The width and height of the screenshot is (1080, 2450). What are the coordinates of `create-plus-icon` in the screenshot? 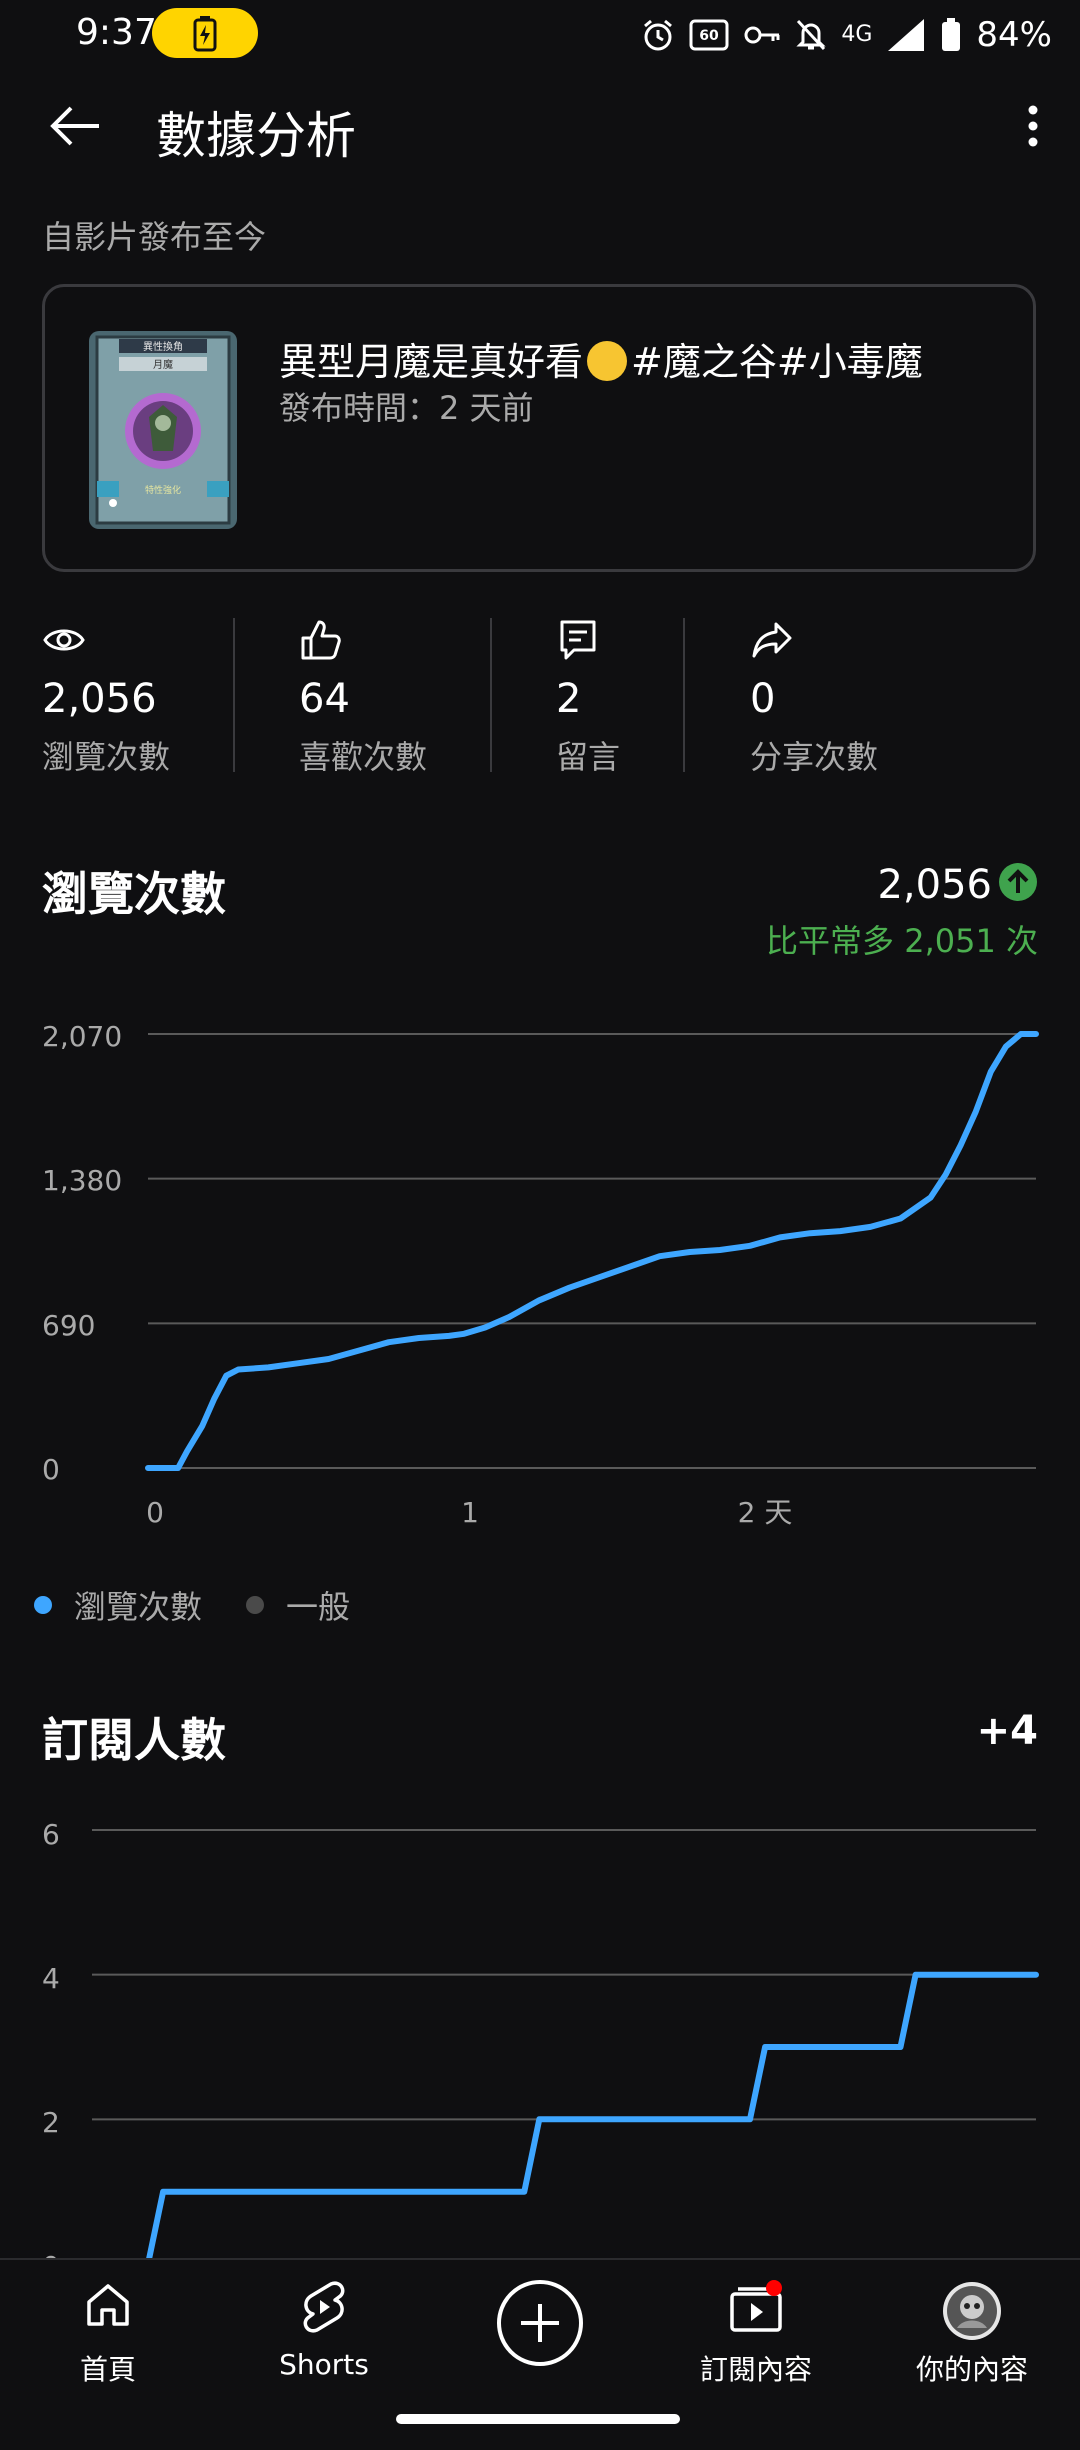 It's located at (540, 2323).